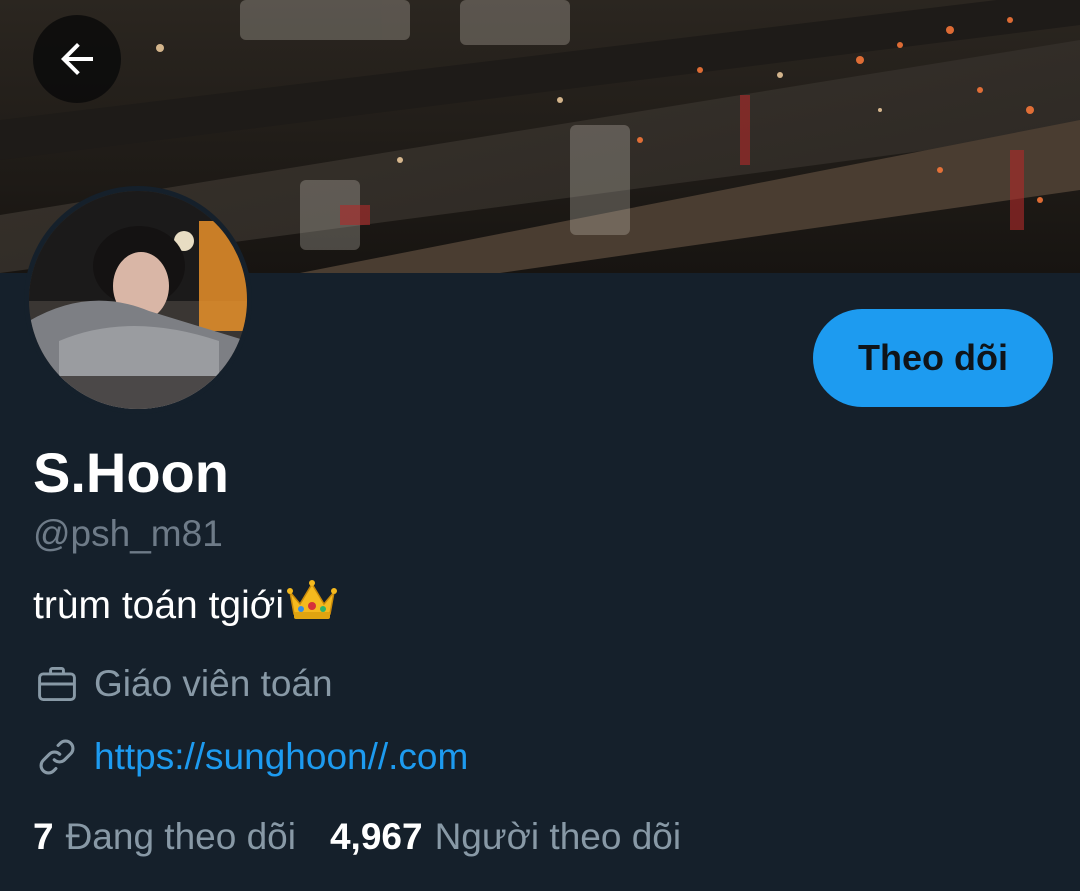  I want to click on profession-row: Giáo viên toán, so click(183, 684).